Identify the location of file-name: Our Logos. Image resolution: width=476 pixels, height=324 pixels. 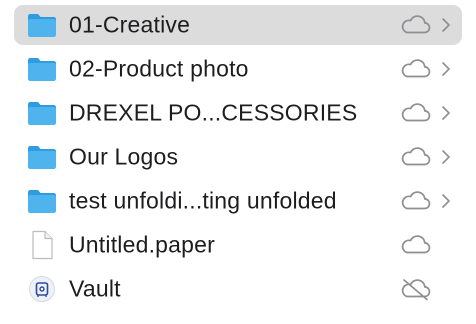
(124, 156).